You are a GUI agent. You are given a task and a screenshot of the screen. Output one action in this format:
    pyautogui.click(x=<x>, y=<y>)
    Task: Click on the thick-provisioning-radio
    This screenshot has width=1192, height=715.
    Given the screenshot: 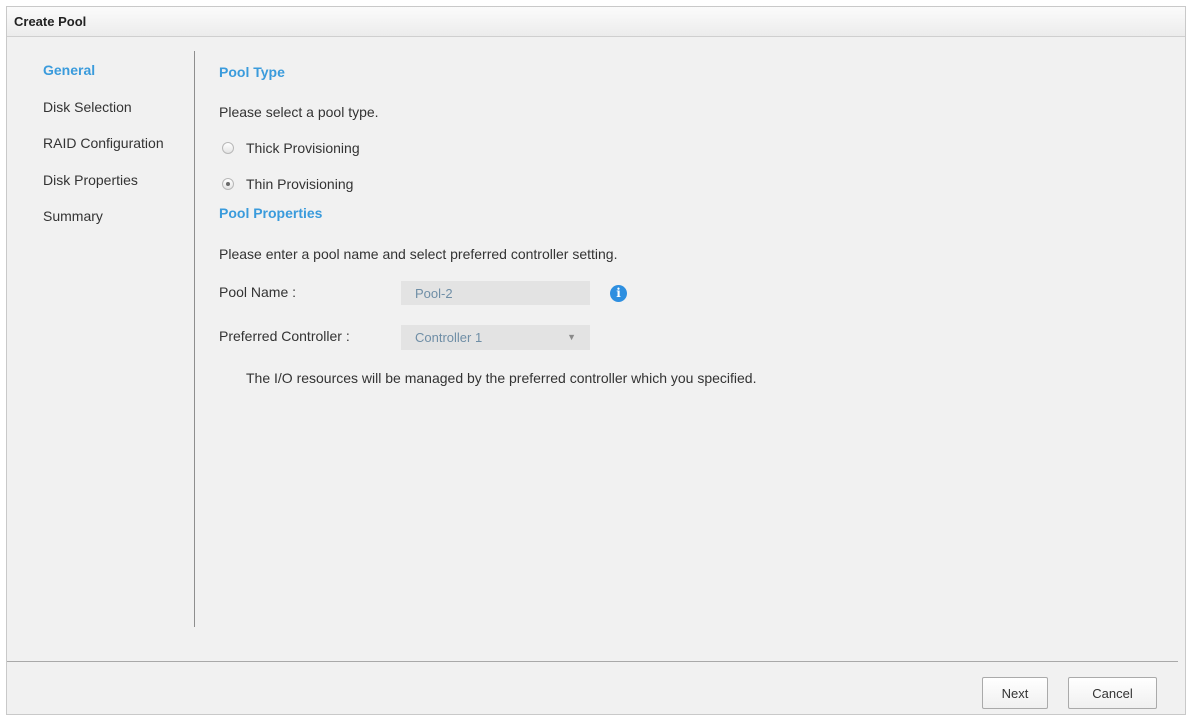 What is the action you would take?
    pyautogui.click(x=228, y=148)
    